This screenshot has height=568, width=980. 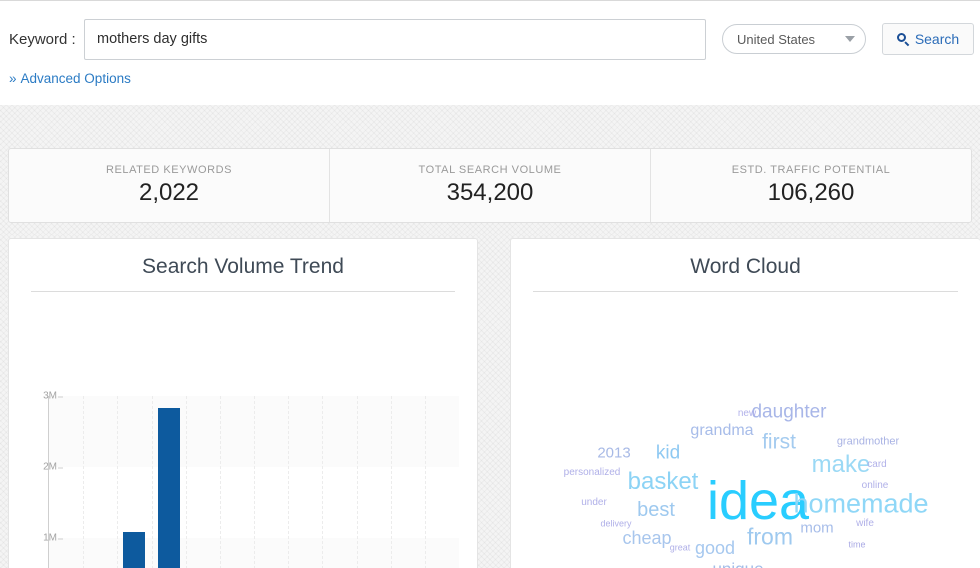 I want to click on word-cloud-term: daughter, so click(x=788, y=412).